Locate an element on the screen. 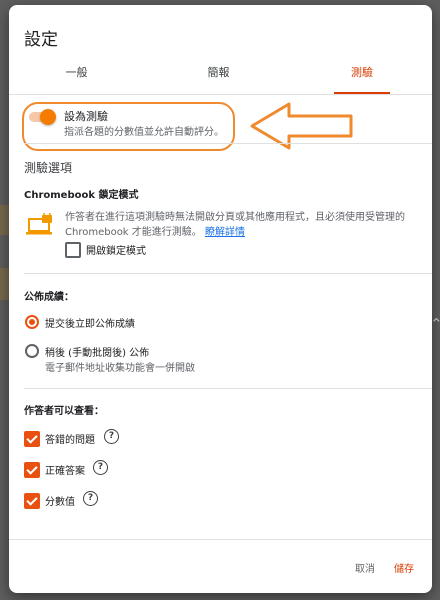 The width and height of the screenshot is (440, 600). release-later-note: 電子郵件地址收集功能會一併開啟 is located at coordinates (120, 368).